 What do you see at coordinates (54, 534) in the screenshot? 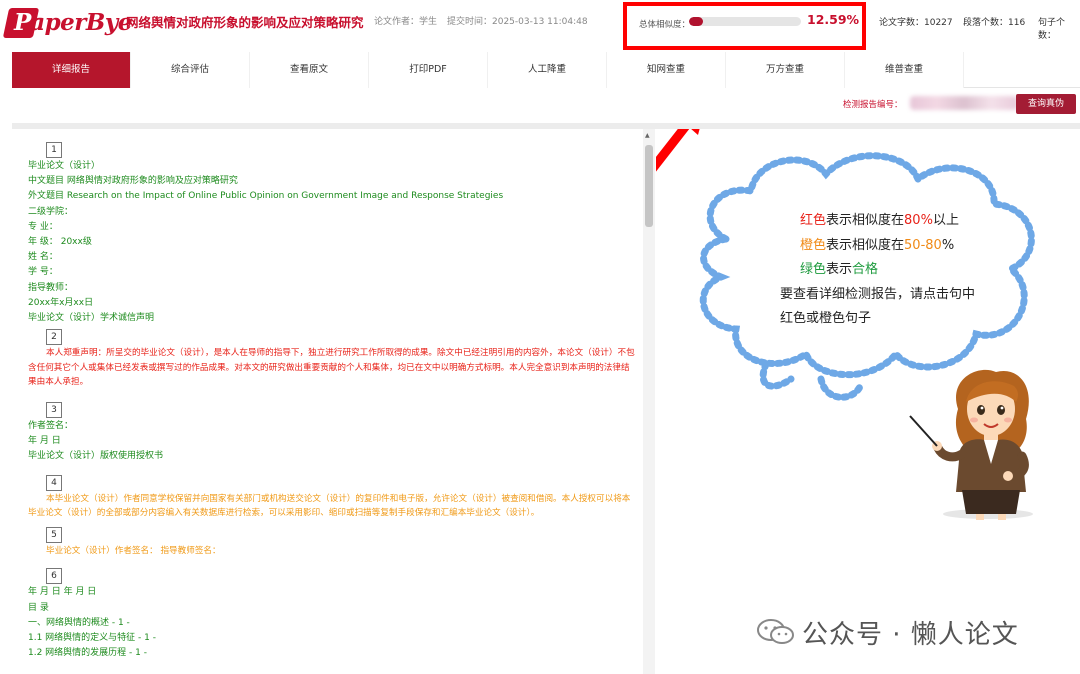
I see `paragraph-number: 5` at bounding box center [54, 534].